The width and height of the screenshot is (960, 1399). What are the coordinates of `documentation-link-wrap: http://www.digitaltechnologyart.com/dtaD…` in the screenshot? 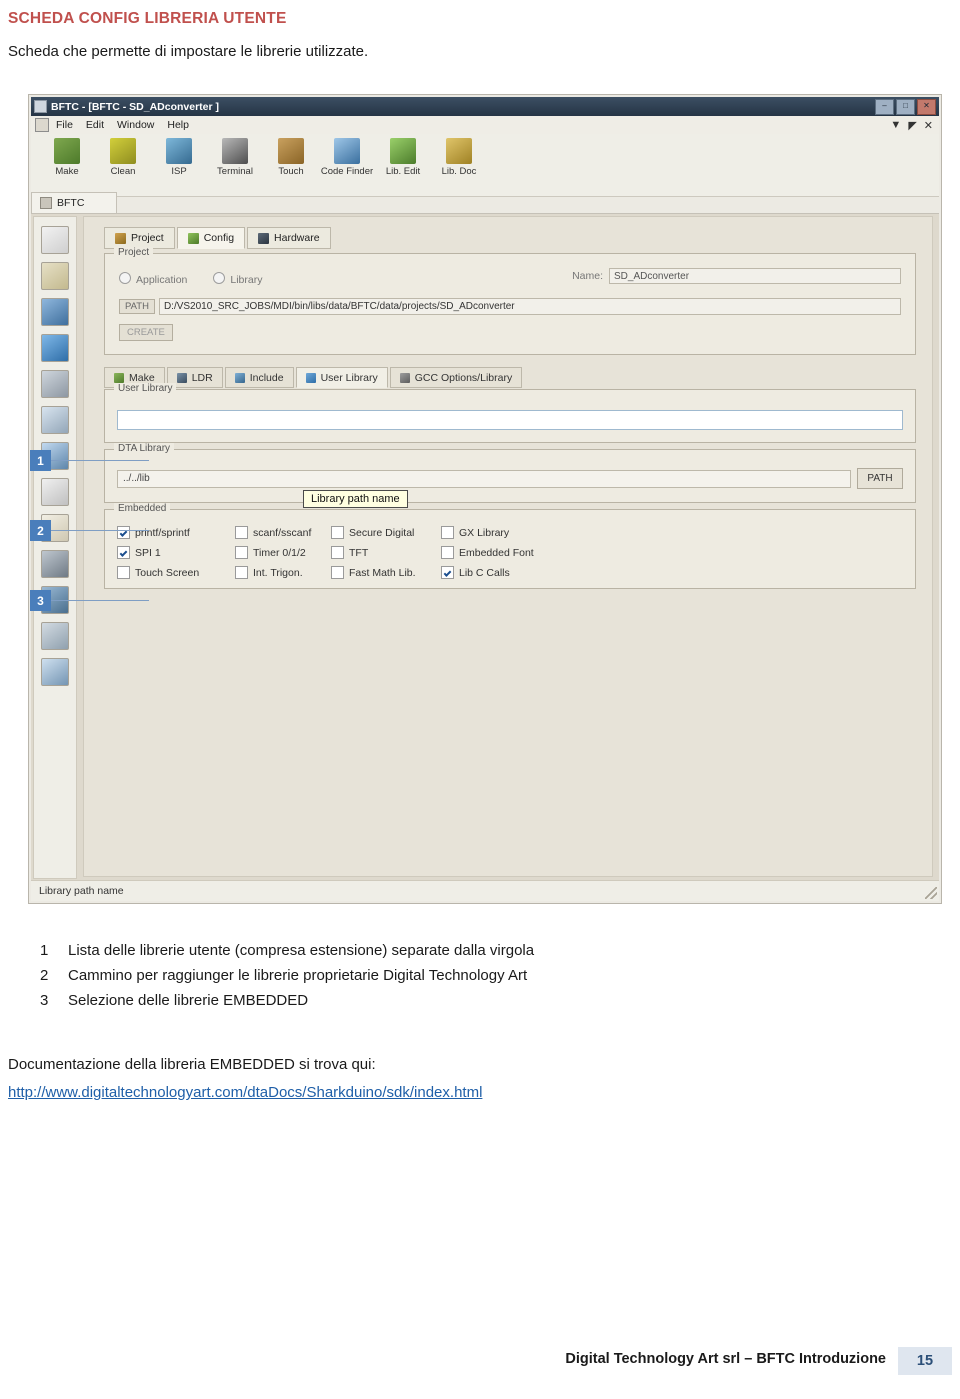 It's located at (245, 1092).